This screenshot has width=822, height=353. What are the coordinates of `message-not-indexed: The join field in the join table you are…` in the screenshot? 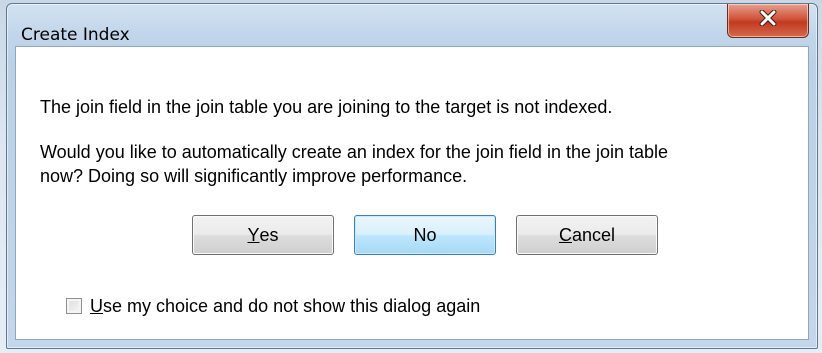 It's located at (326, 107).